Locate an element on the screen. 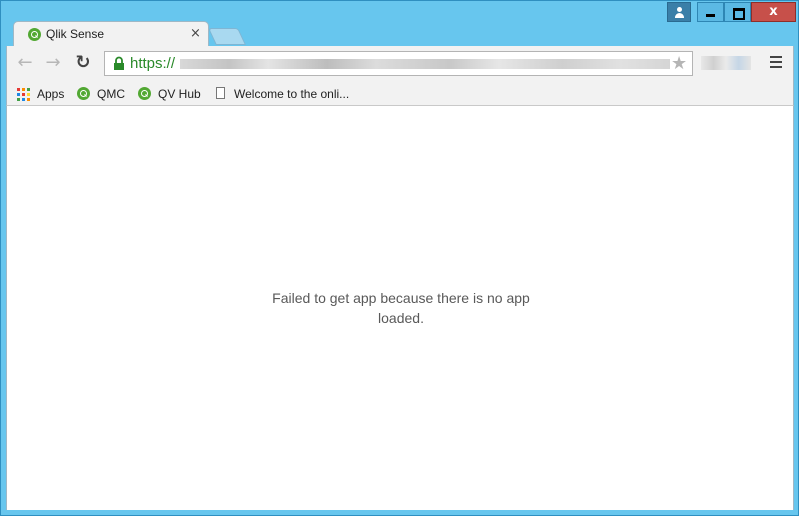 This screenshot has height=516, width=799. address-bar: https:// ★ is located at coordinates (398, 63).